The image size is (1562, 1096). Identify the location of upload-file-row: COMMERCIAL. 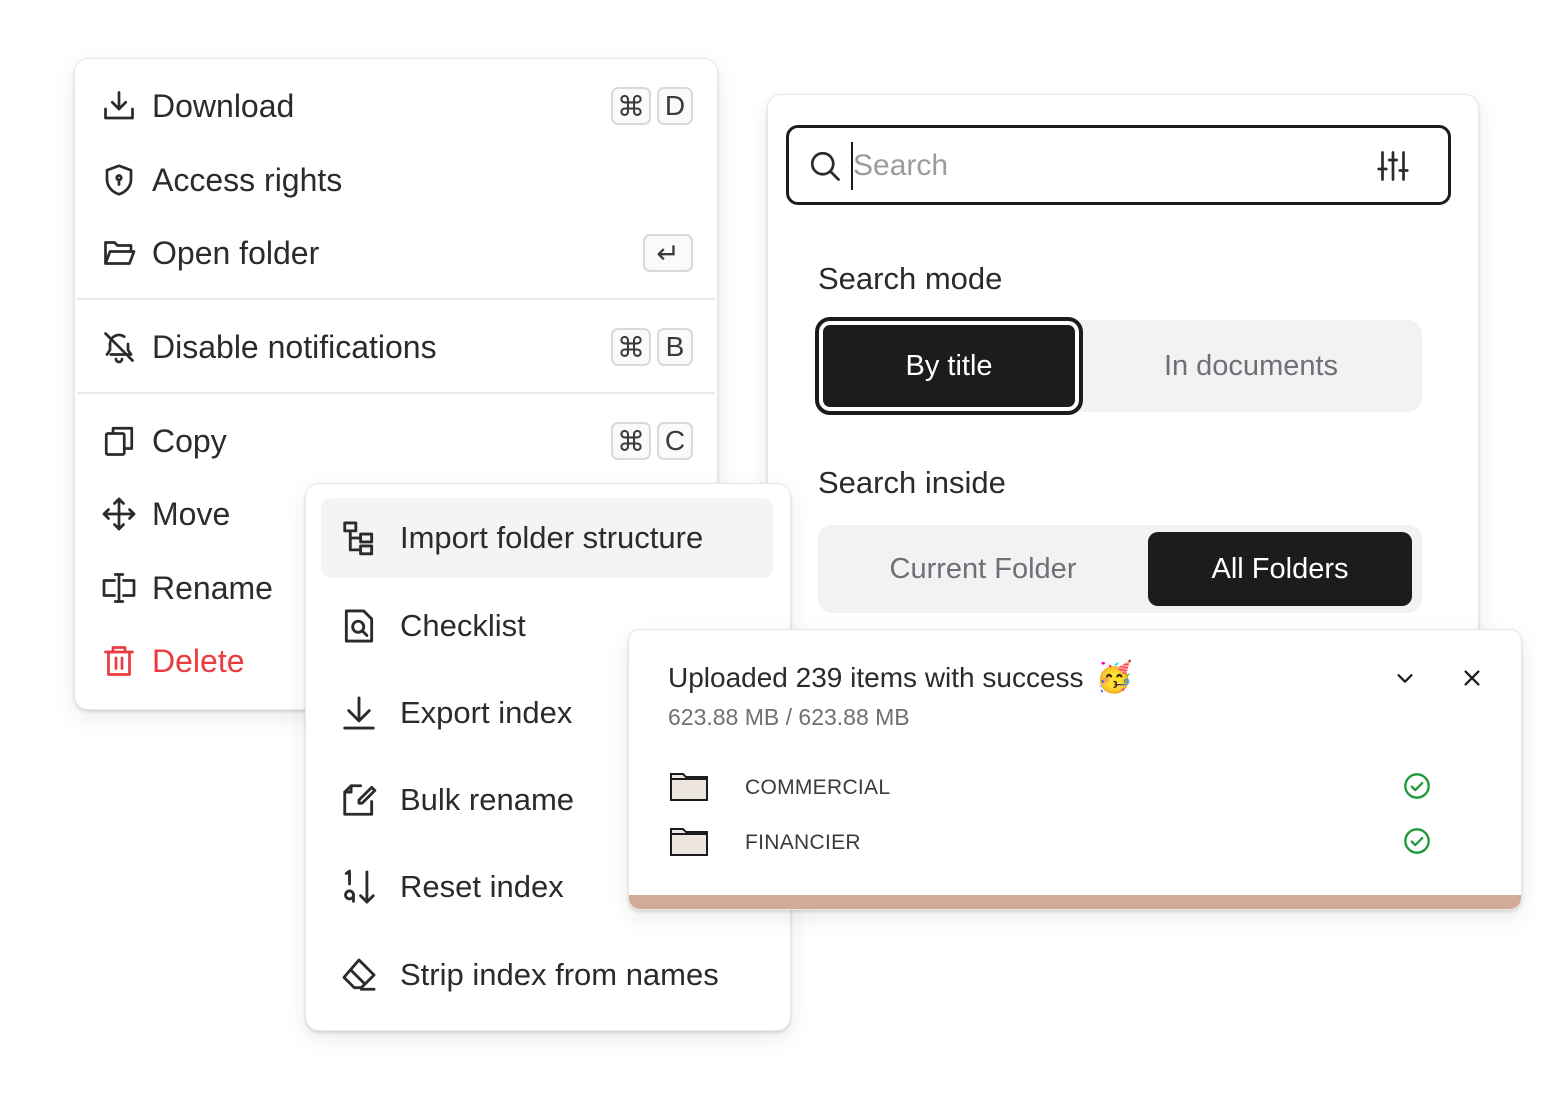
(1050, 788).